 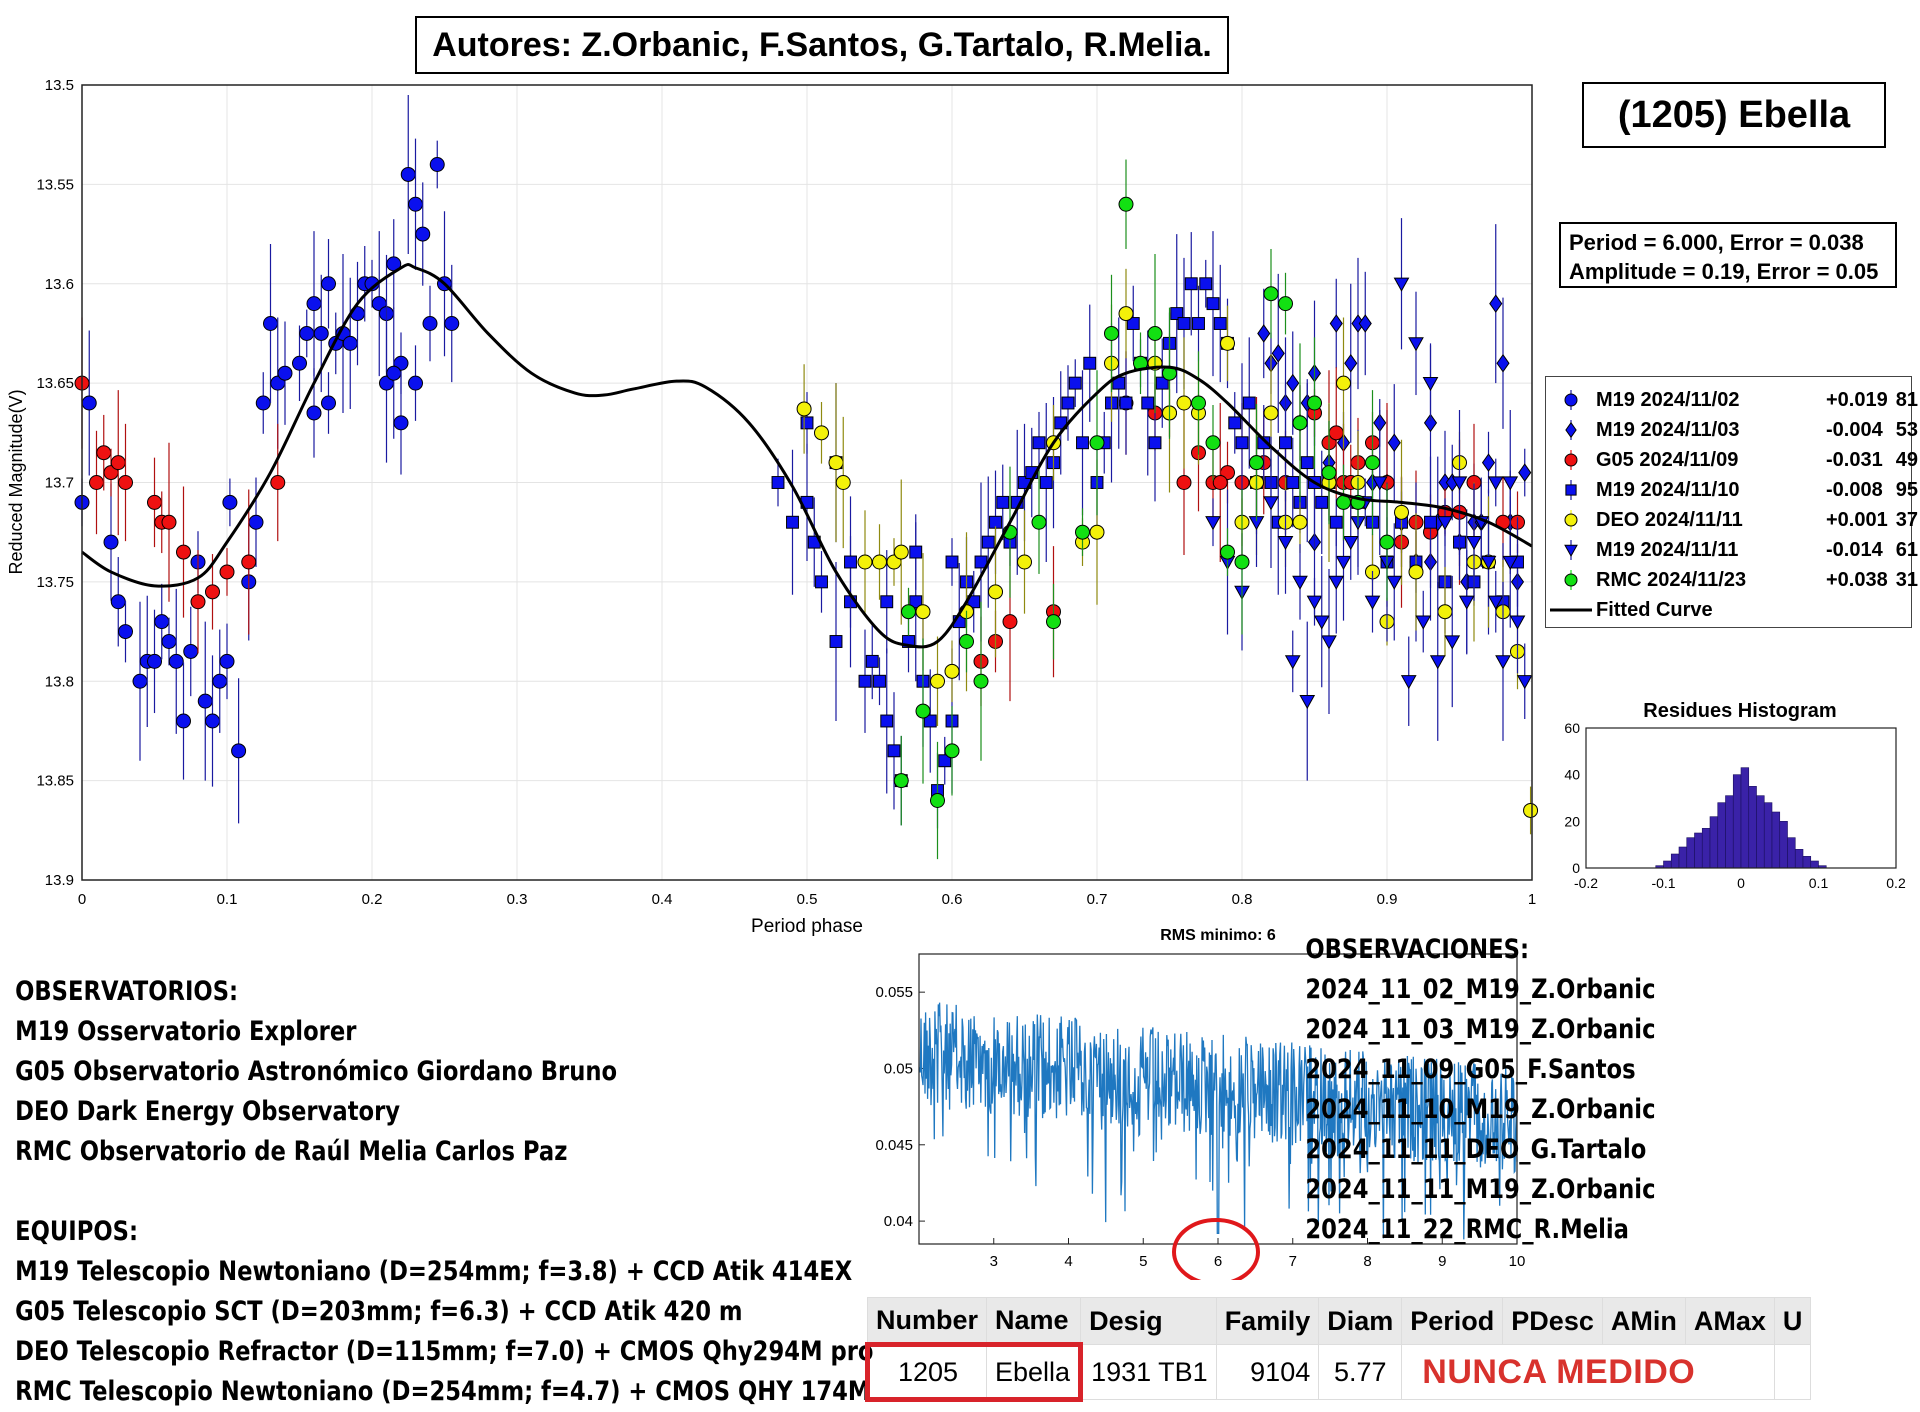 I want to click on histogram-y-tick: 0, so click(x=1576, y=868).